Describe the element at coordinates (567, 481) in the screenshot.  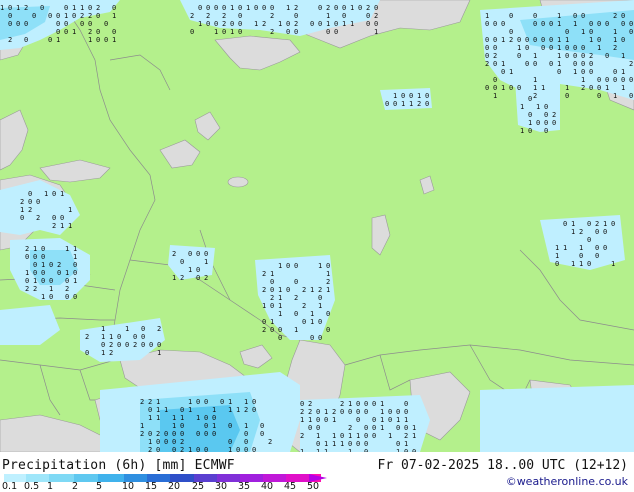
I see `credit-link: ©weatheronline.co.uk` at that location.